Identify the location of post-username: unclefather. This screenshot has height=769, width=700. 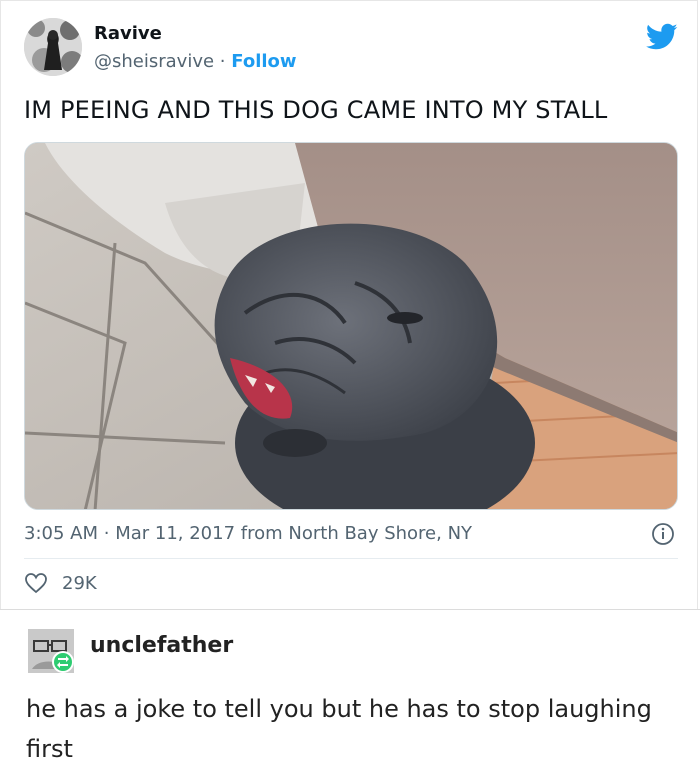
(161, 645).